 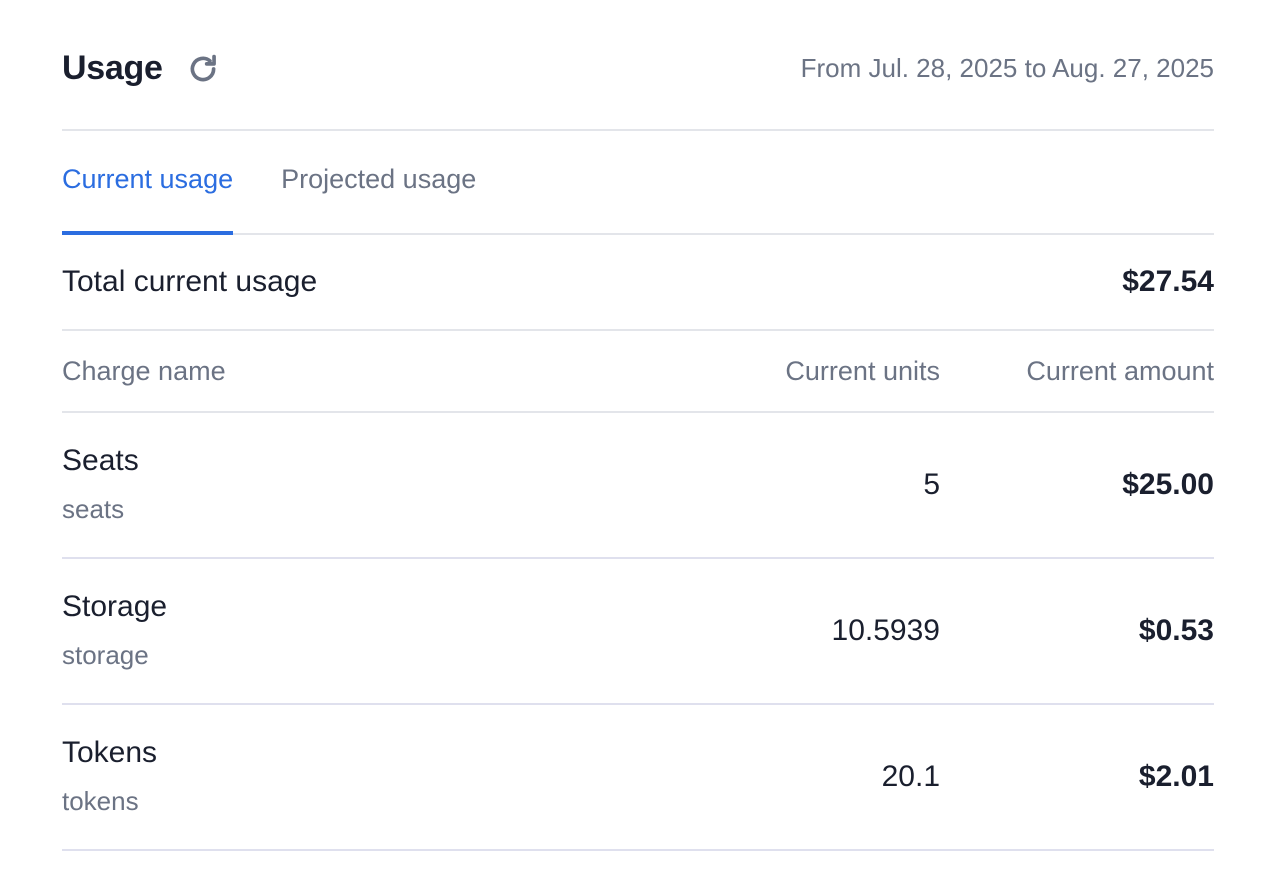 I want to click on charge-name: Tokens, so click(x=110, y=752).